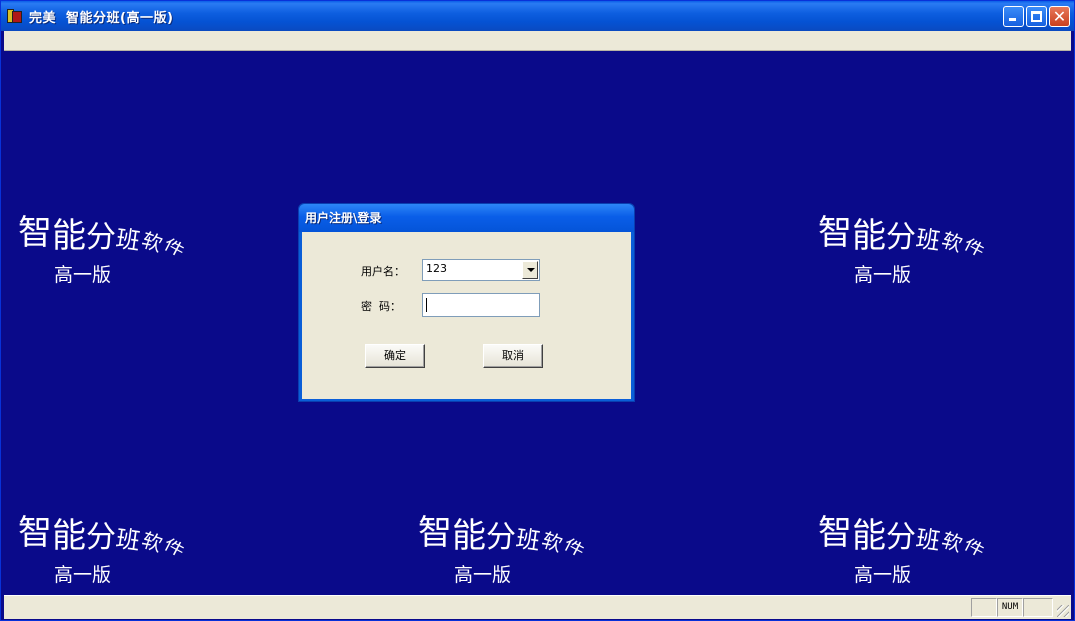 The width and height of the screenshot is (1075, 621). Describe the element at coordinates (15, 16) in the screenshot. I see `app-icon` at that location.